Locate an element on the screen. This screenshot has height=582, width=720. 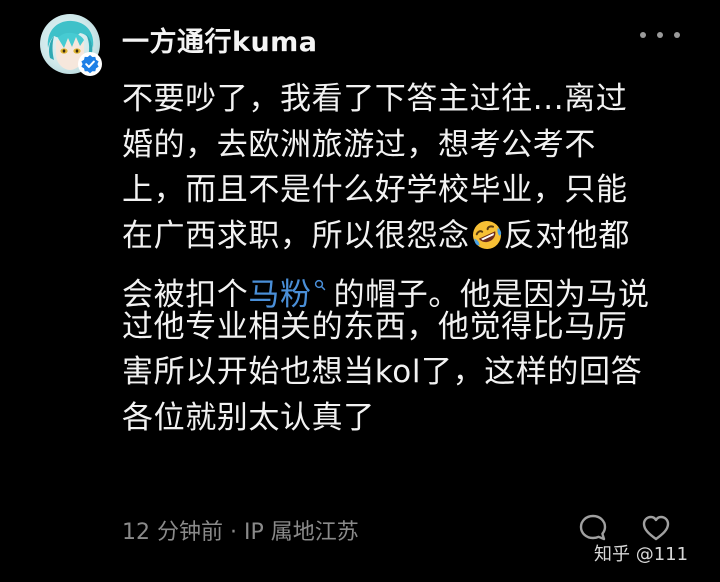
comment-text: 在广西求职，所以很怨念 is located at coordinates (296, 235).